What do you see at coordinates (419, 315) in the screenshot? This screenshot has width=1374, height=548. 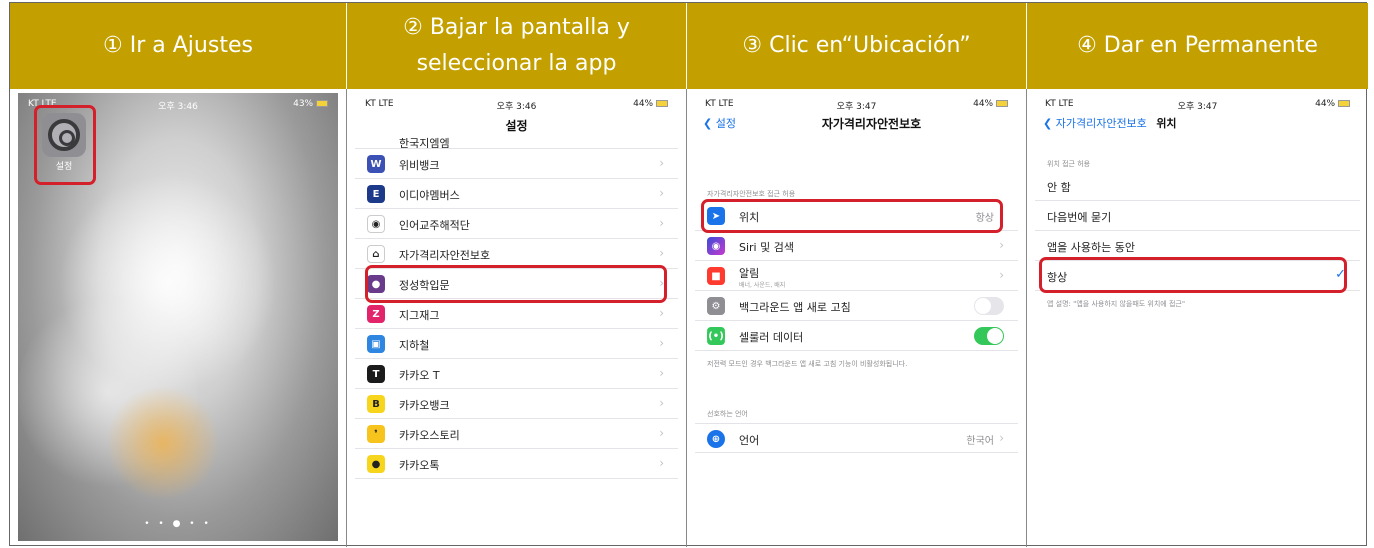 I see `list-item-label: 지그재그` at bounding box center [419, 315].